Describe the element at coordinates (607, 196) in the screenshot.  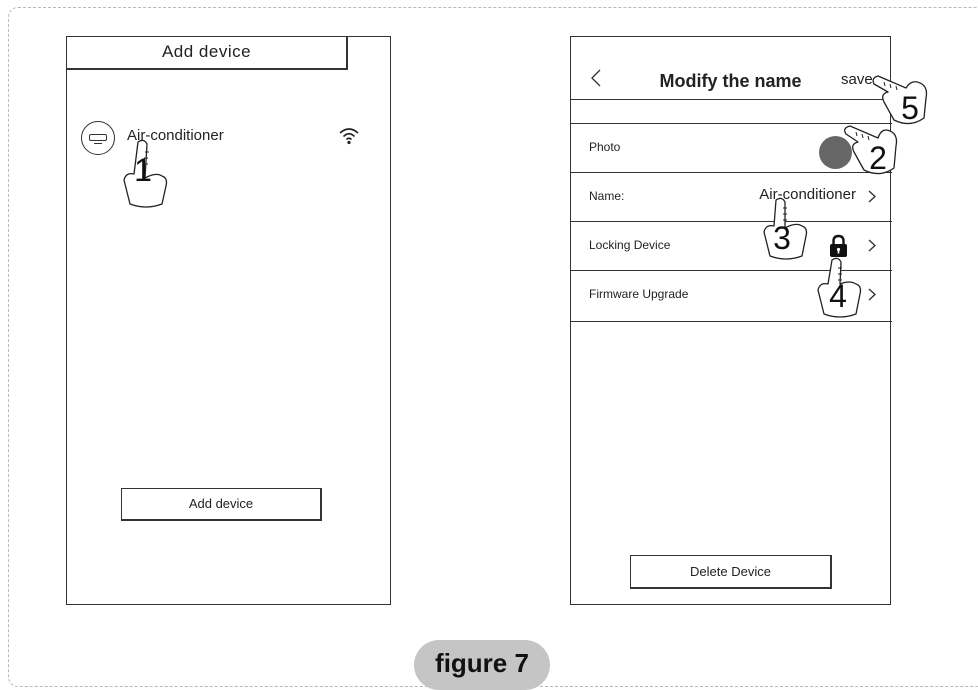
I see `name-label: Name:` at that location.